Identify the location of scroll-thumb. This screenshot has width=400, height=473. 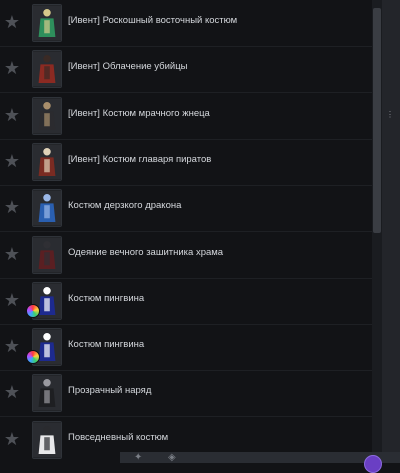
(377, 120).